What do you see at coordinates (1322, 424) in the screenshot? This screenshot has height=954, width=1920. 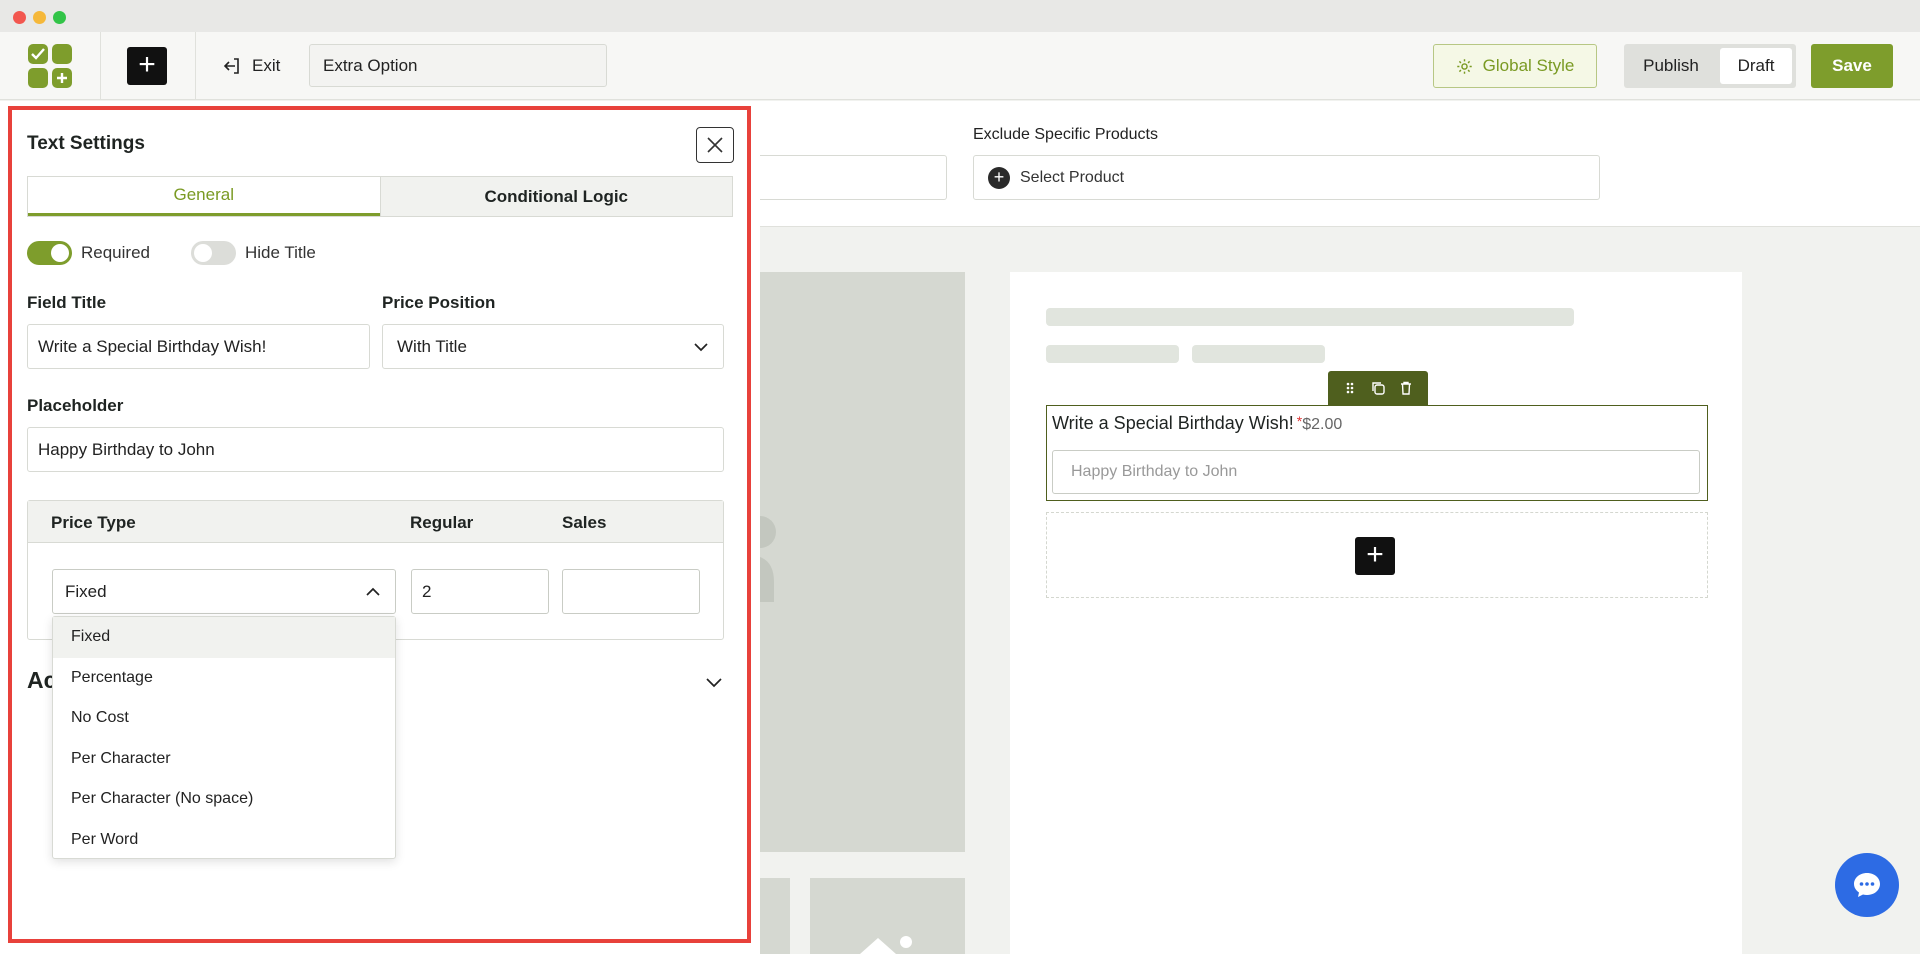 I see `preview-field-price: $2.00` at bounding box center [1322, 424].